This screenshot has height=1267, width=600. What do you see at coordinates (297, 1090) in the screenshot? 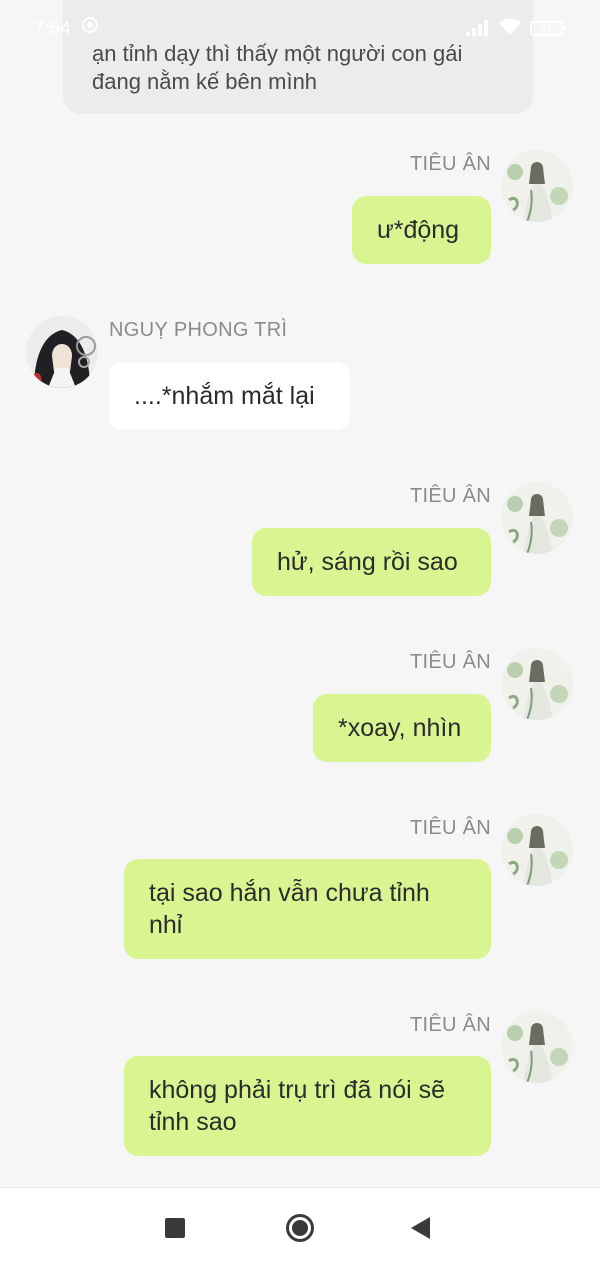
I see `message-text-line: không phải trụ trì đã nói sẽ` at bounding box center [297, 1090].